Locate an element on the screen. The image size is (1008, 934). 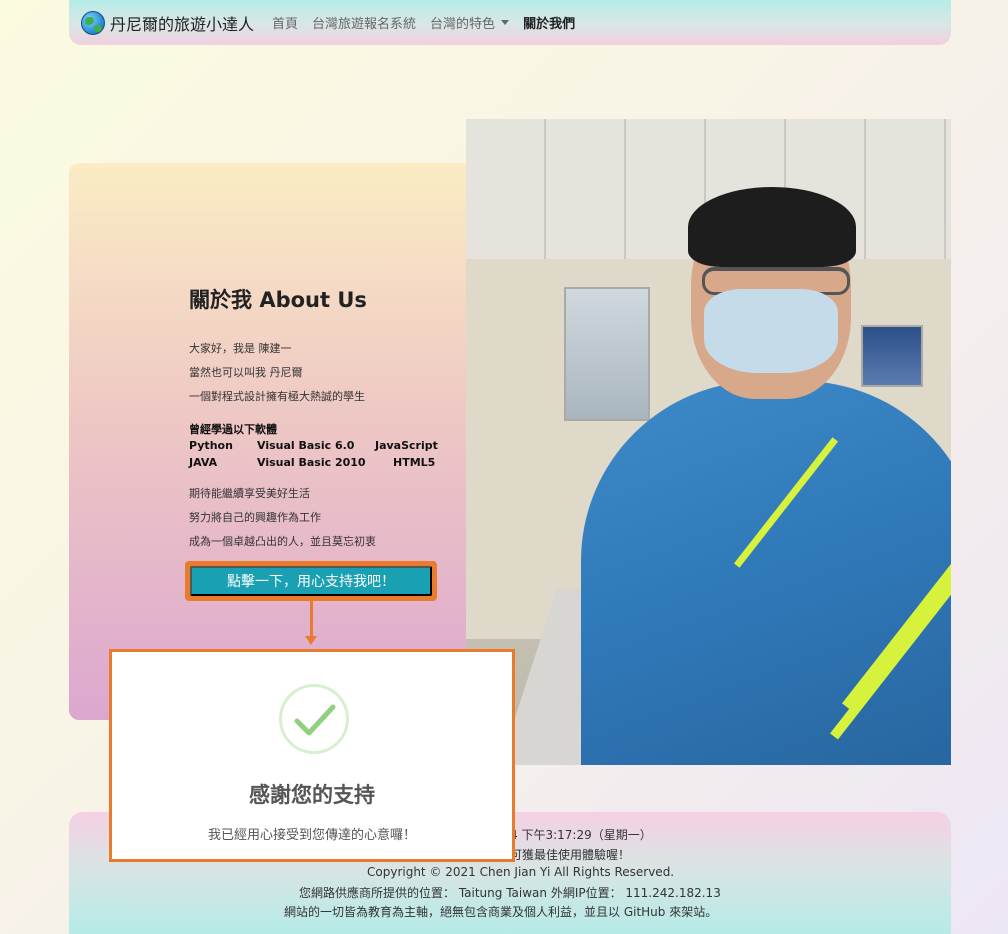
outro-line: 努力將自己的興趣作為工作 is located at coordinates (255, 517).